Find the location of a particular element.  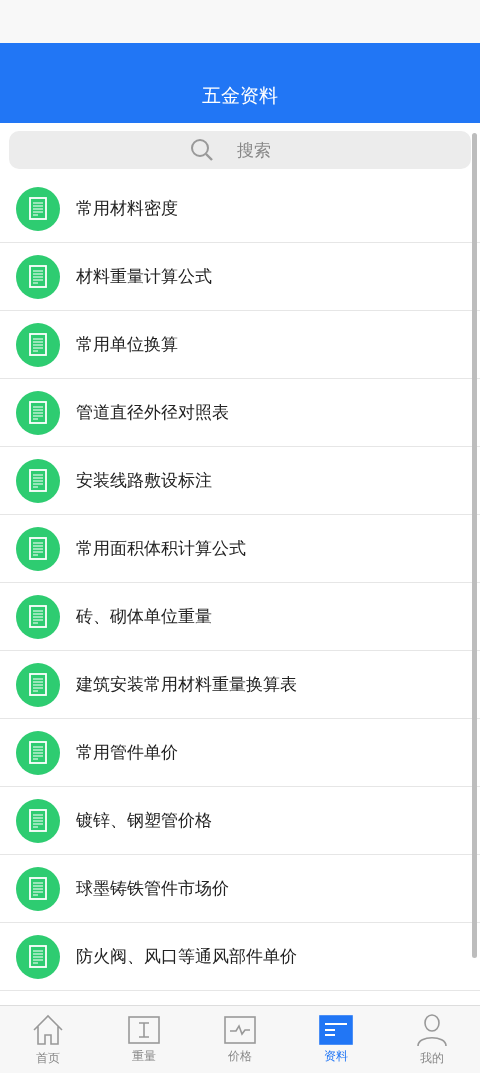

tab-bar-item: 资料 is located at coordinates (336, 1039).